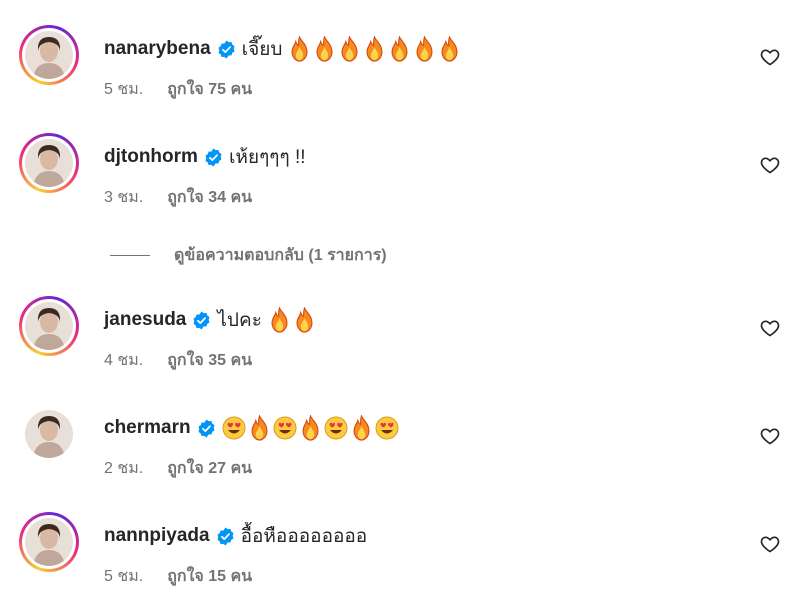 This screenshot has height=613, width=800. Describe the element at coordinates (209, 468) in the screenshot. I see `comment-likes: ถูกใจ 27 คน` at that location.